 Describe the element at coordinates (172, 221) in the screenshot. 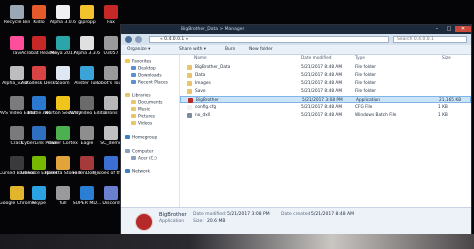

I see `details-type: Application` at that location.